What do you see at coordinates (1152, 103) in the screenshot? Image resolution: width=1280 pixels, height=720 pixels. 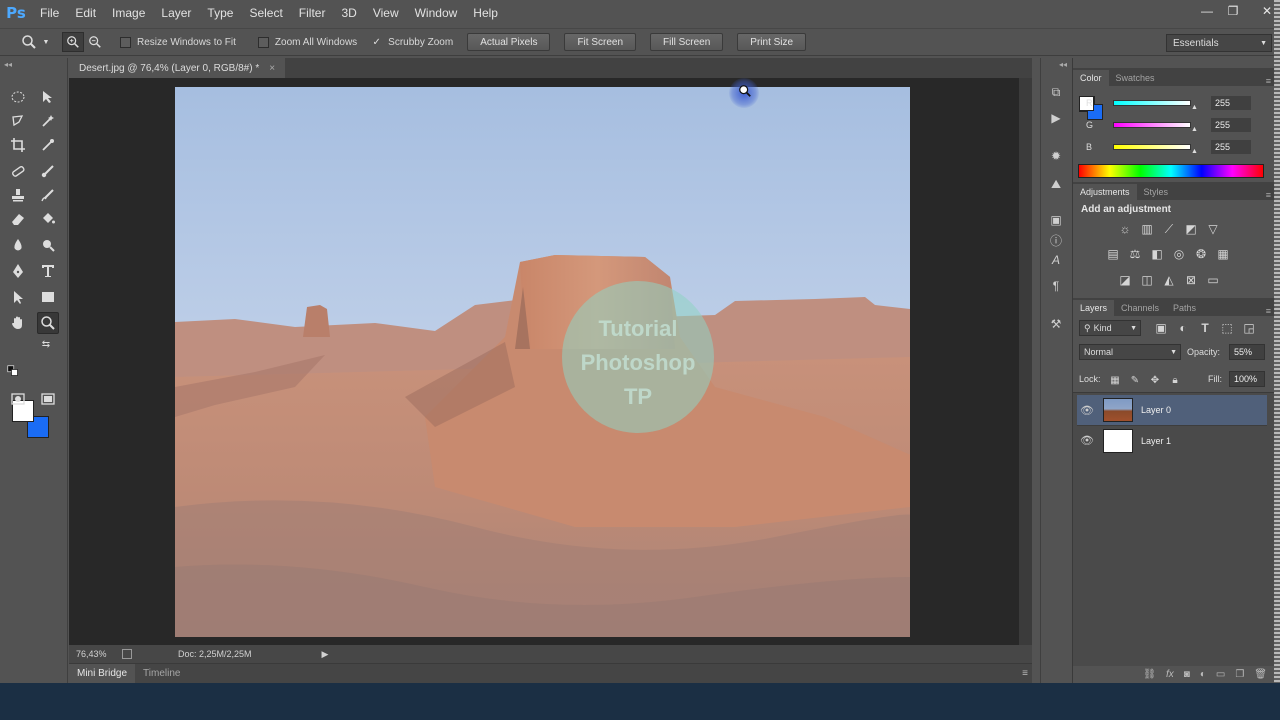 I see `red-slider-track` at bounding box center [1152, 103].